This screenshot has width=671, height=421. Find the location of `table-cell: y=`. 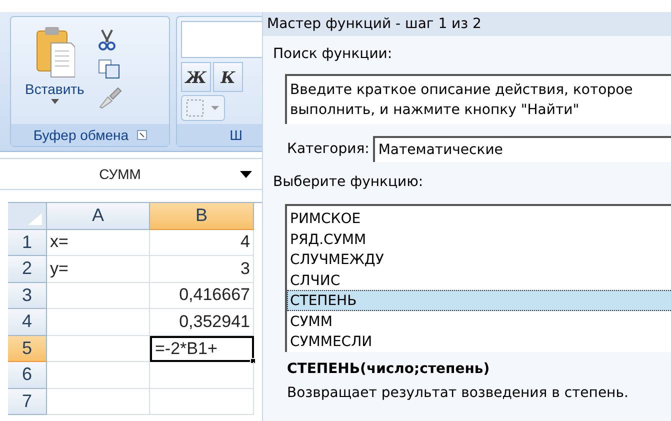

table-cell: y= is located at coordinates (98, 269).